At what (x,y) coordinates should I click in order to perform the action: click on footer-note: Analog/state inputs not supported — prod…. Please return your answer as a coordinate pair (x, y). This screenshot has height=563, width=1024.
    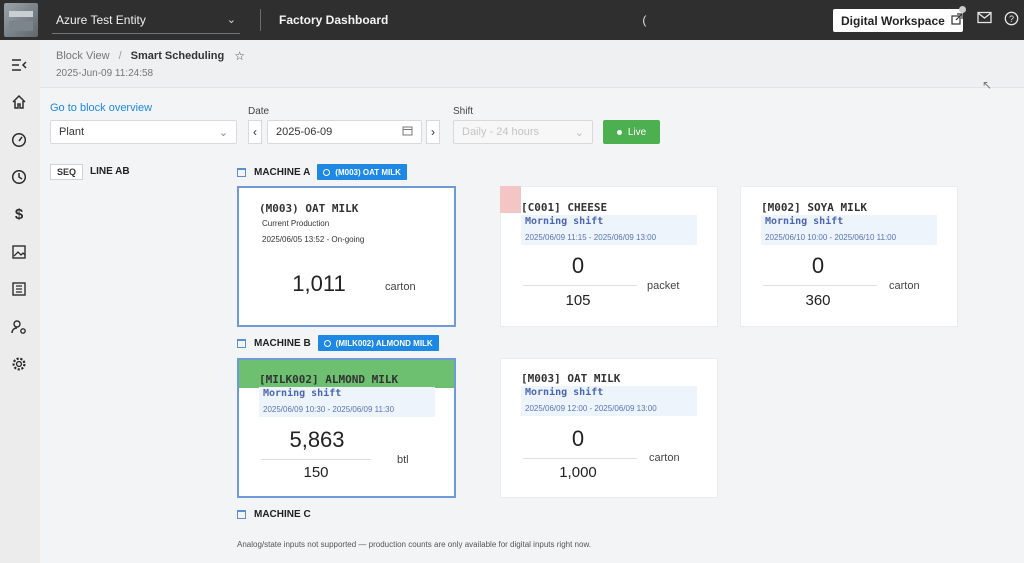
    Looking at the image, I should click on (414, 544).